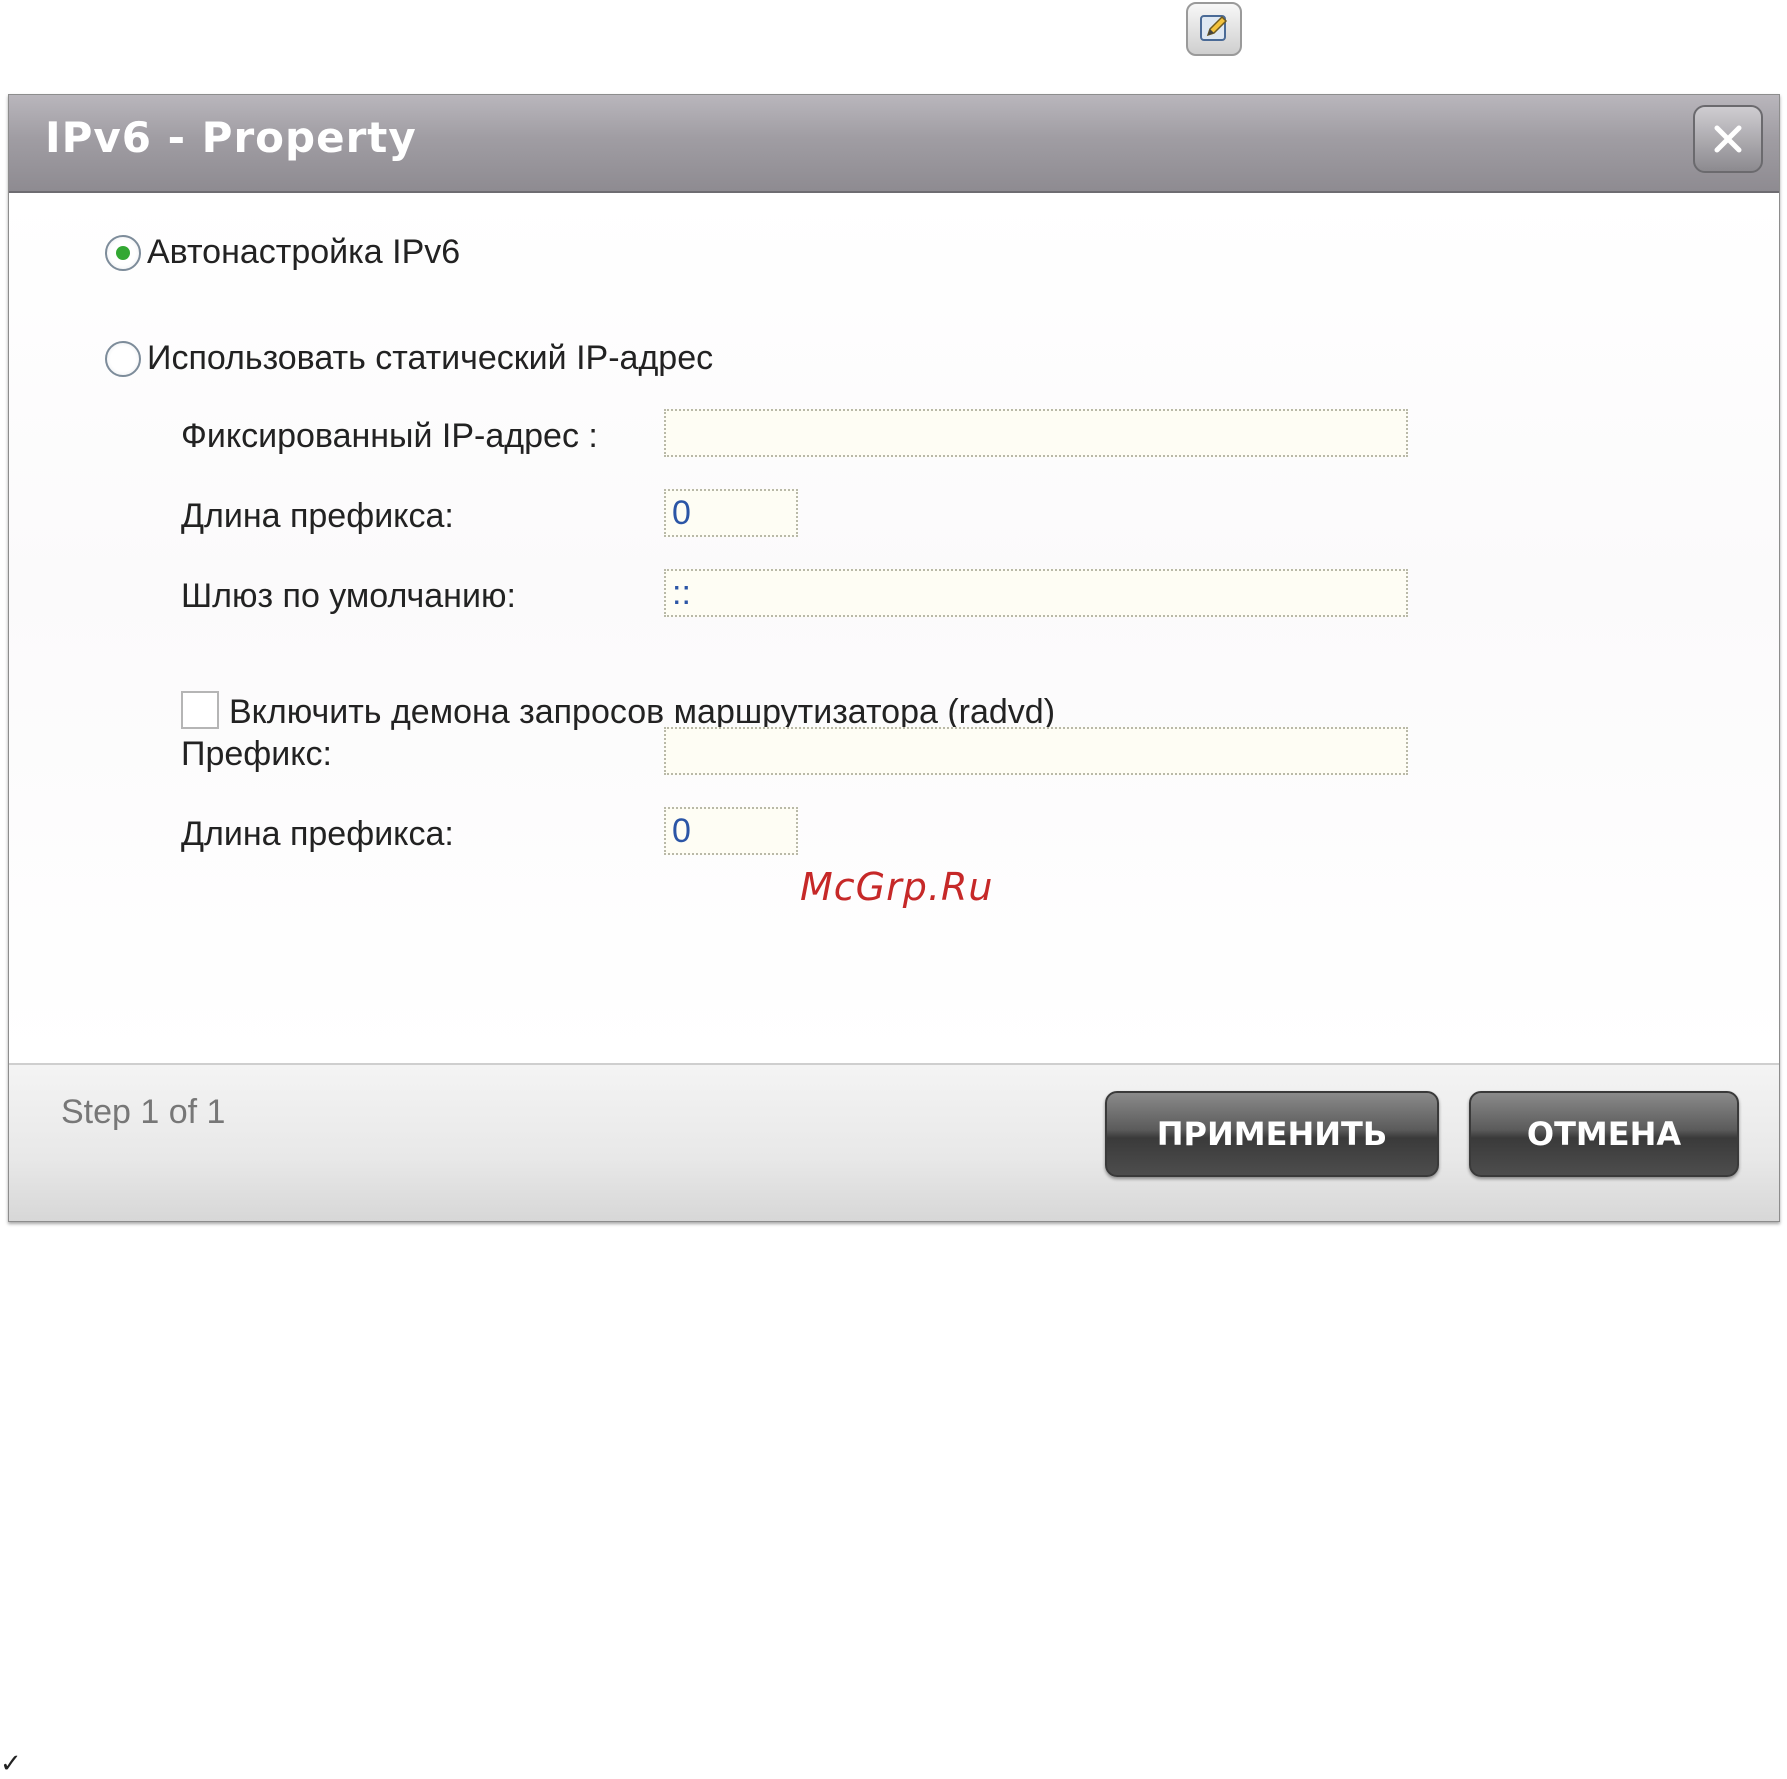 The width and height of the screenshot is (1787, 1779). I want to click on static-ip-option: Использовать статический IP-адрес, so click(409, 358).